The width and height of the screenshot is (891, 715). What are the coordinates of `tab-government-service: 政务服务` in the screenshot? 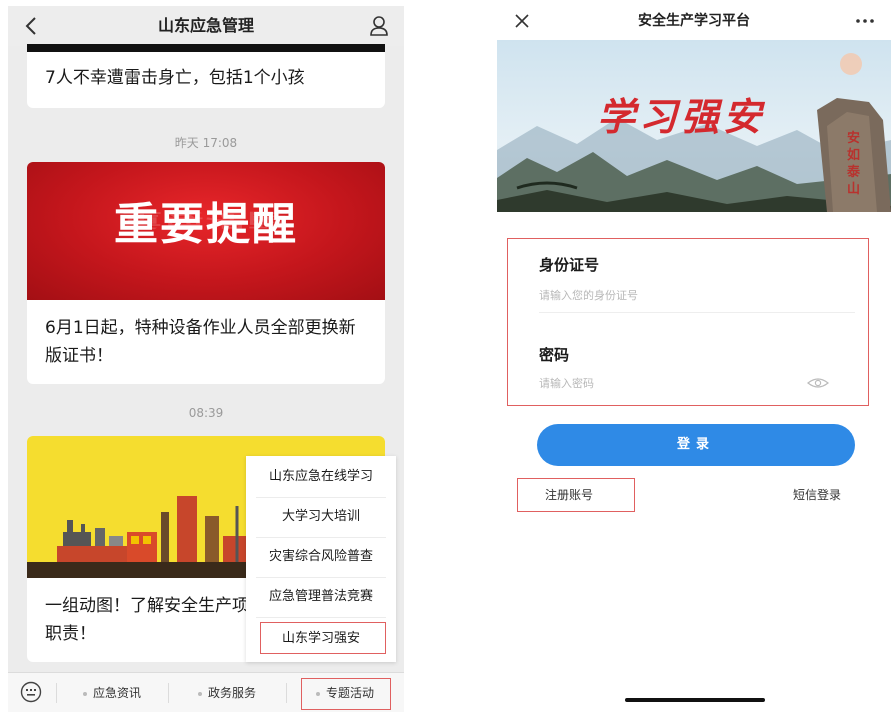 It's located at (227, 692).